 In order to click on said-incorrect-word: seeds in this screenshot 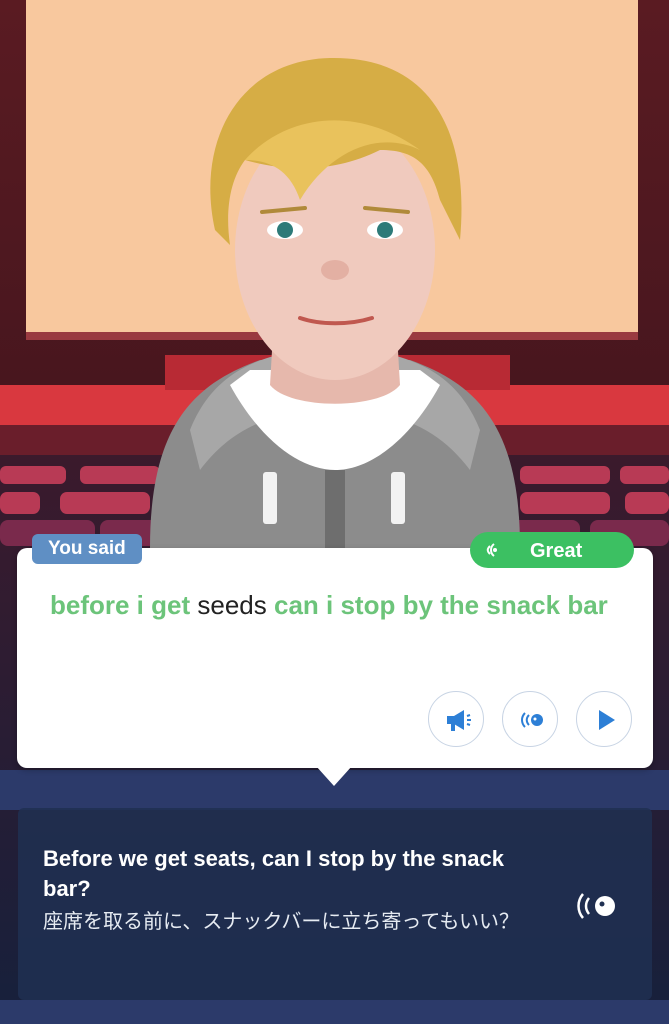, I will do `click(232, 605)`.